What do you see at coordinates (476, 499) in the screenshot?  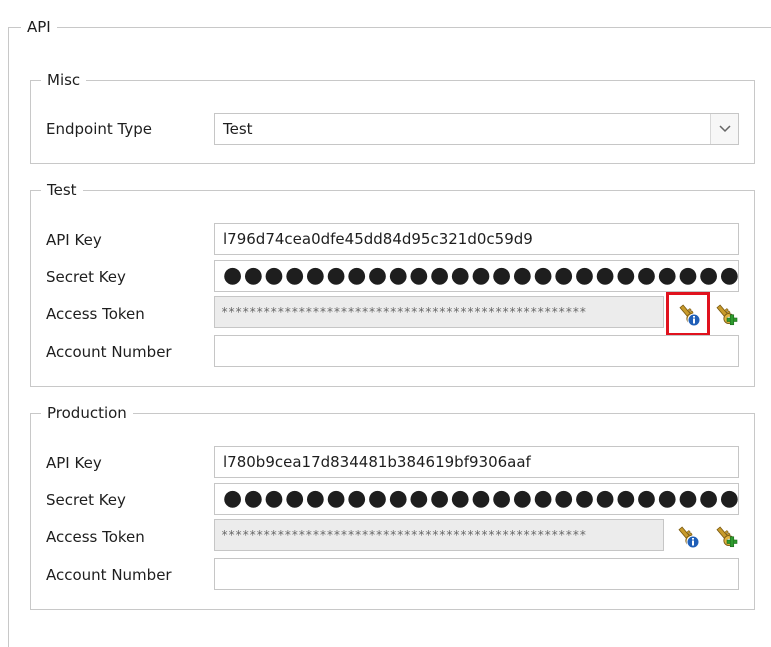 I see `production-secret-key-field: ●●●●●●●●●●●●●●●●●●●●●●●●●●●●●●●●` at bounding box center [476, 499].